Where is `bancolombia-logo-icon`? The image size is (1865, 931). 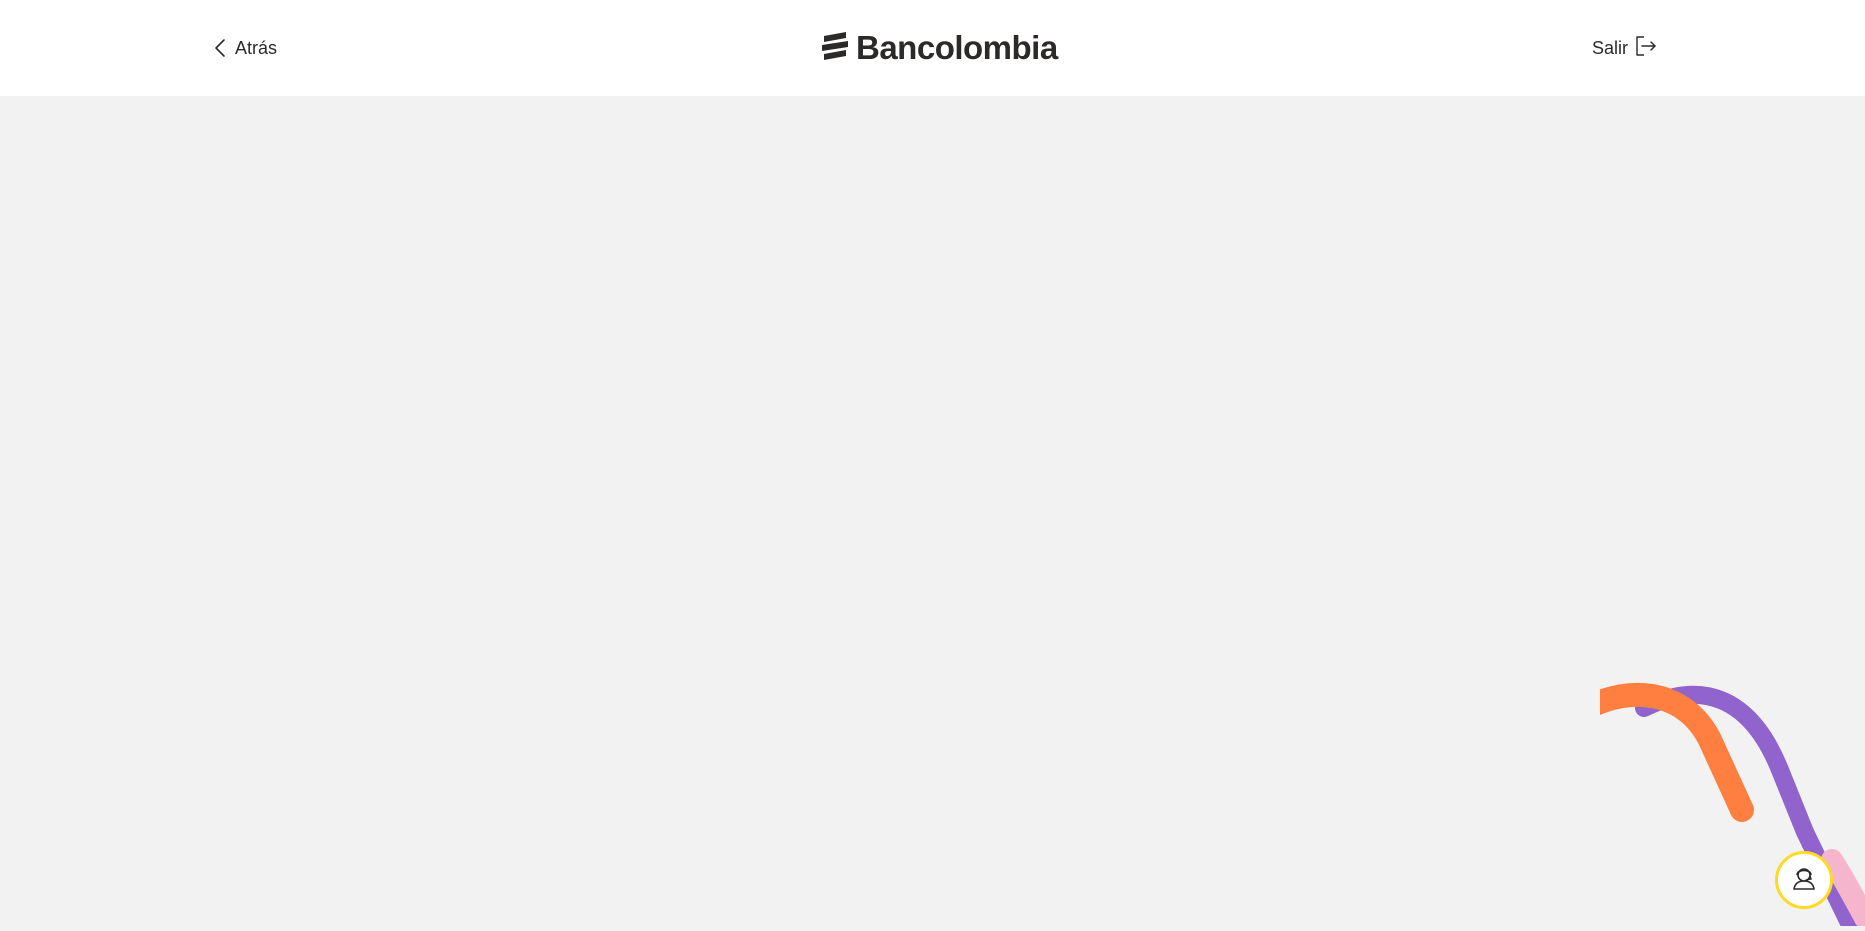
bancolombia-logo-icon is located at coordinates (835, 48).